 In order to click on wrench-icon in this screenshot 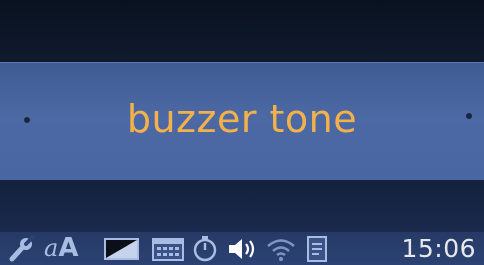, I will do `click(21, 249)`.